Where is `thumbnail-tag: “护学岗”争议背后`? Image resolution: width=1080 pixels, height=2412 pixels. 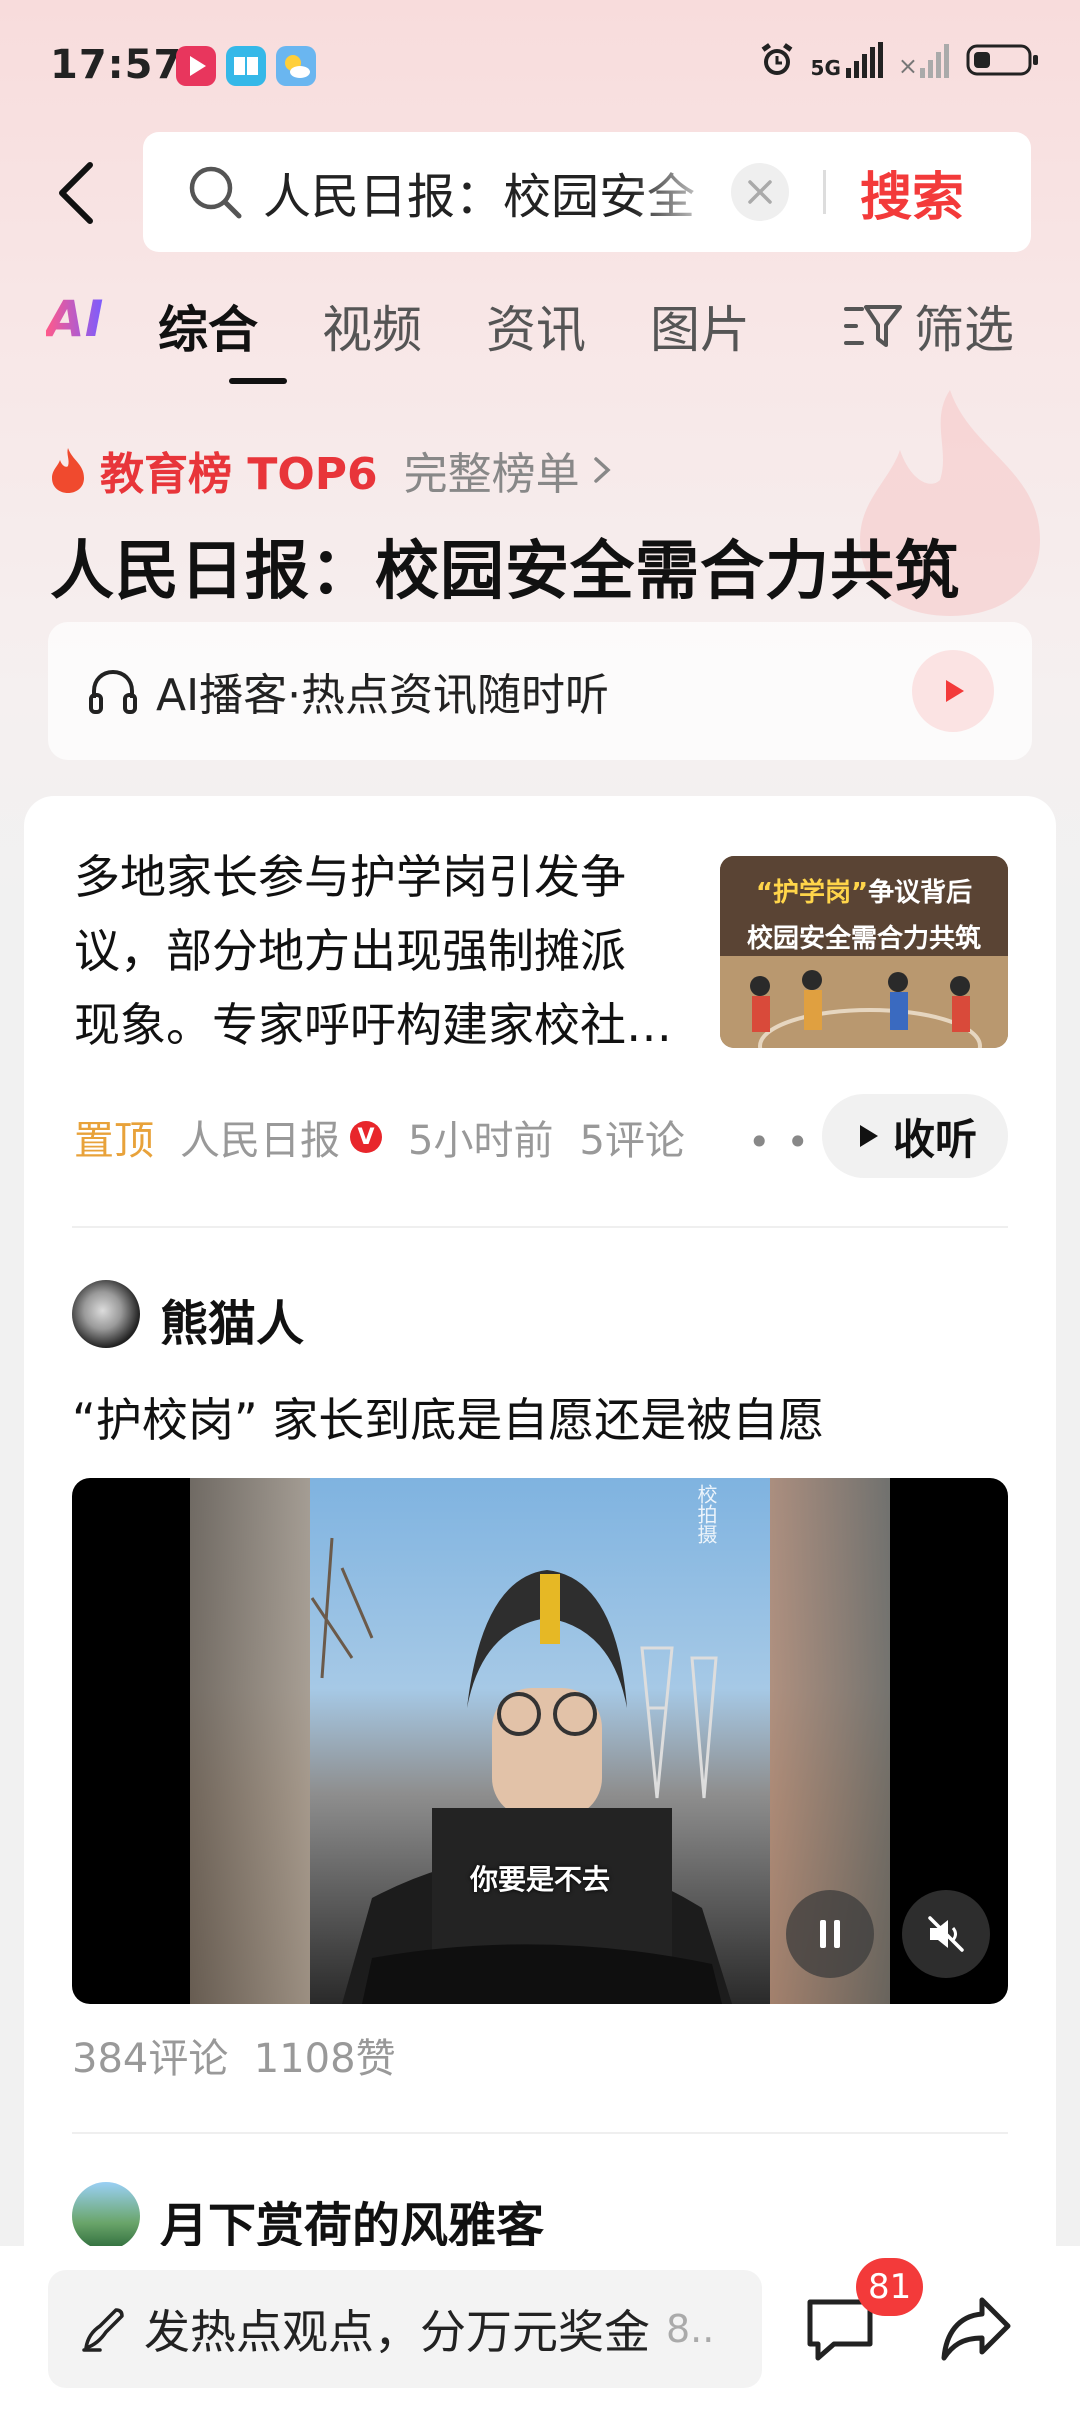
thumbnail-tag: “护学岗”争议背后 is located at coordinates (864, 890).